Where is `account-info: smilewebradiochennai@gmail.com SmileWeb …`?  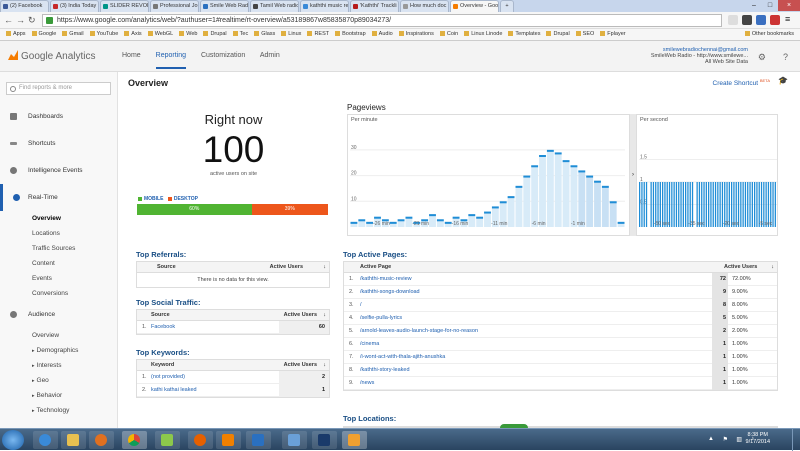 account-info: smilewebradiochennai@gmail.com SmileWeb … is located at coordinates (699, 56).